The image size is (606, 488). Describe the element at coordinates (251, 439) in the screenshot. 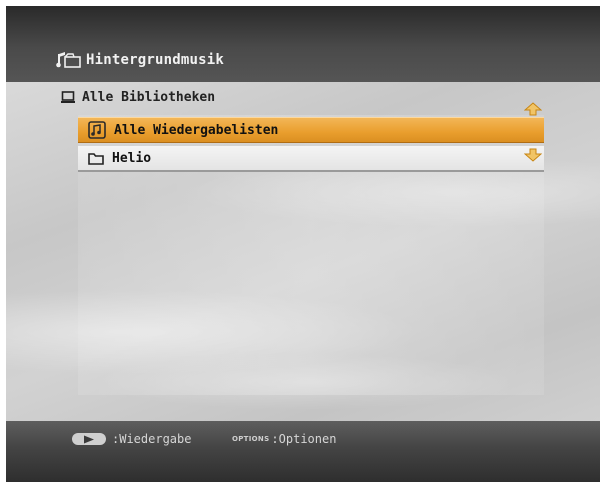

I see `options-key-label: OPTIONS` at that location.